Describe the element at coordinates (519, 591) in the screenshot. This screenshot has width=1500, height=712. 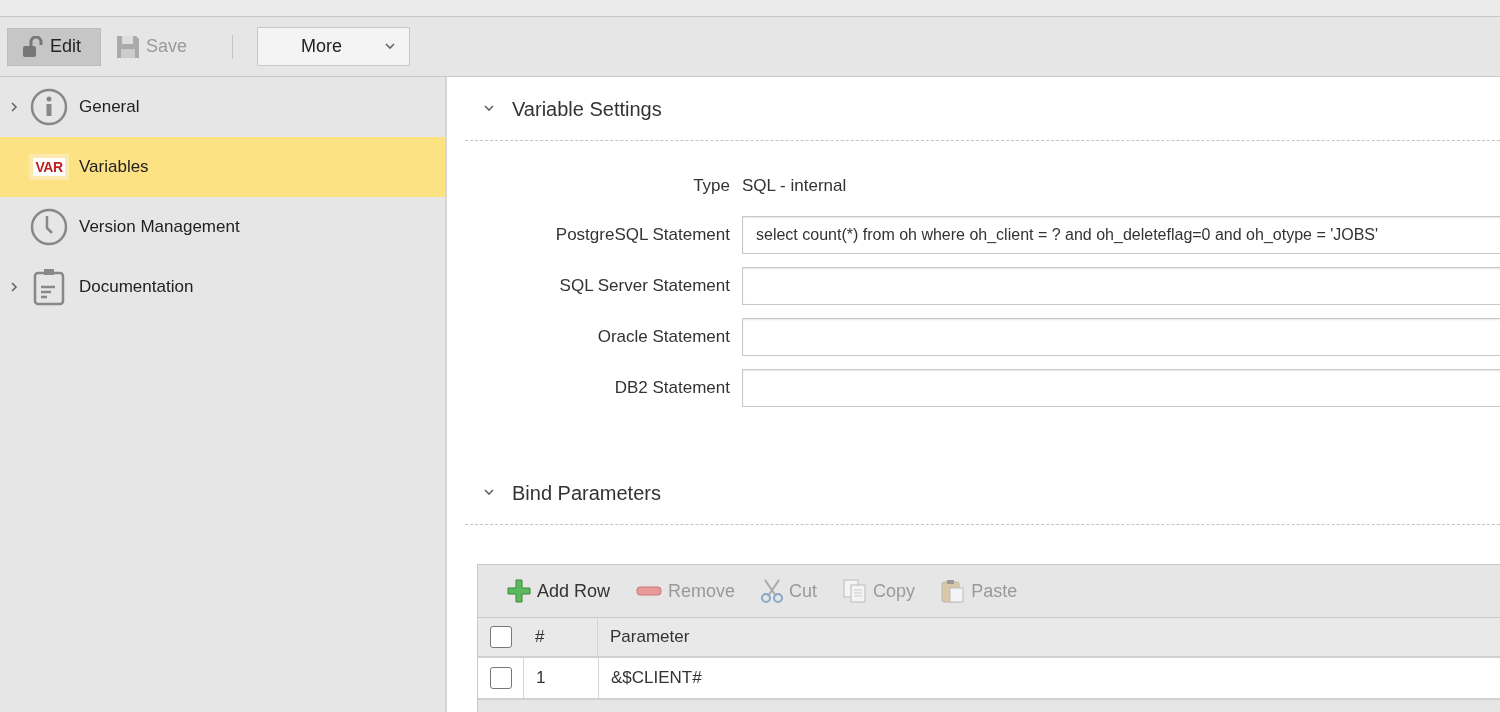
I see `plus-icon` at that location.